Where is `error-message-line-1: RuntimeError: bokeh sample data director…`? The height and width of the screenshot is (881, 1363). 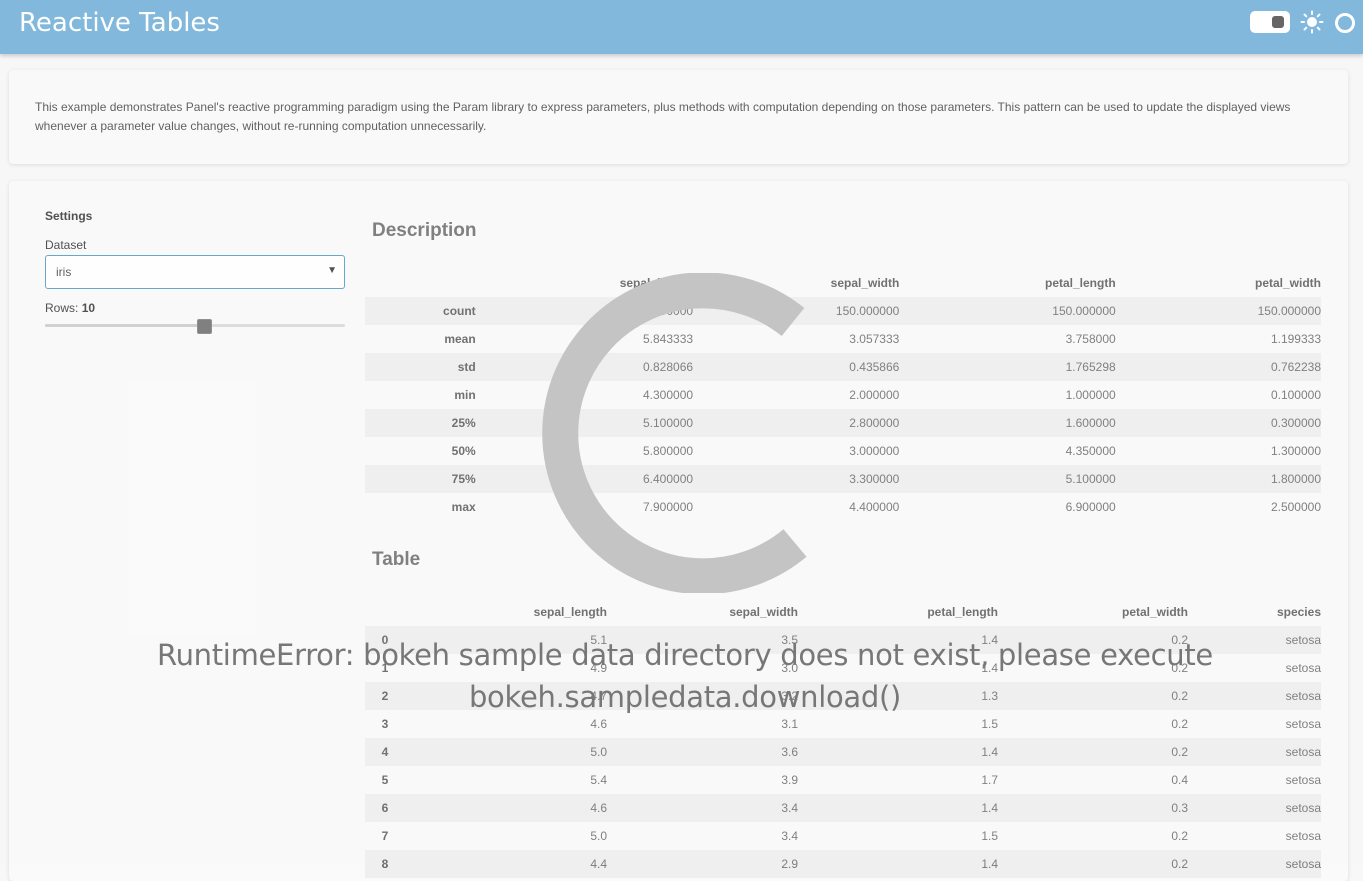
error-message-line-1: RuntimeError: bokeh sample data director… is located at coordinates (685, 655).